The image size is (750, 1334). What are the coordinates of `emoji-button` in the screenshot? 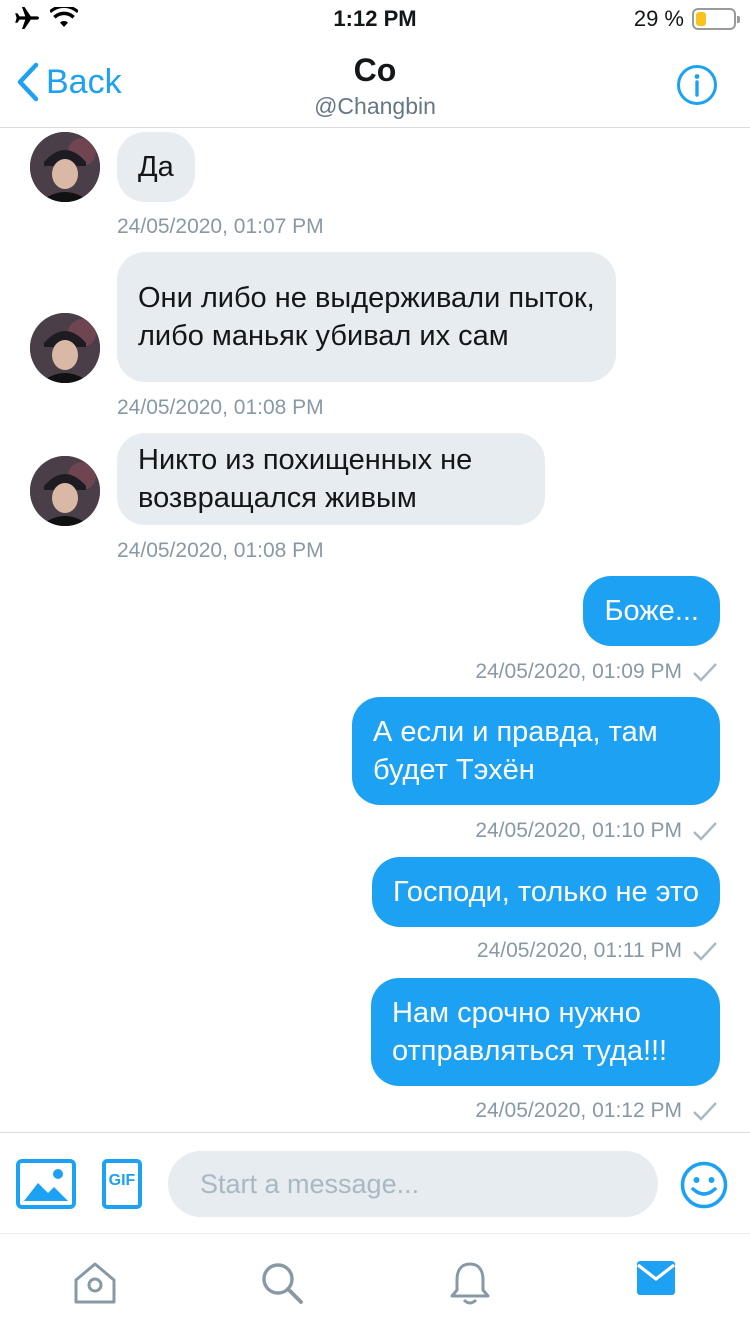 It's located at (704, 1187).